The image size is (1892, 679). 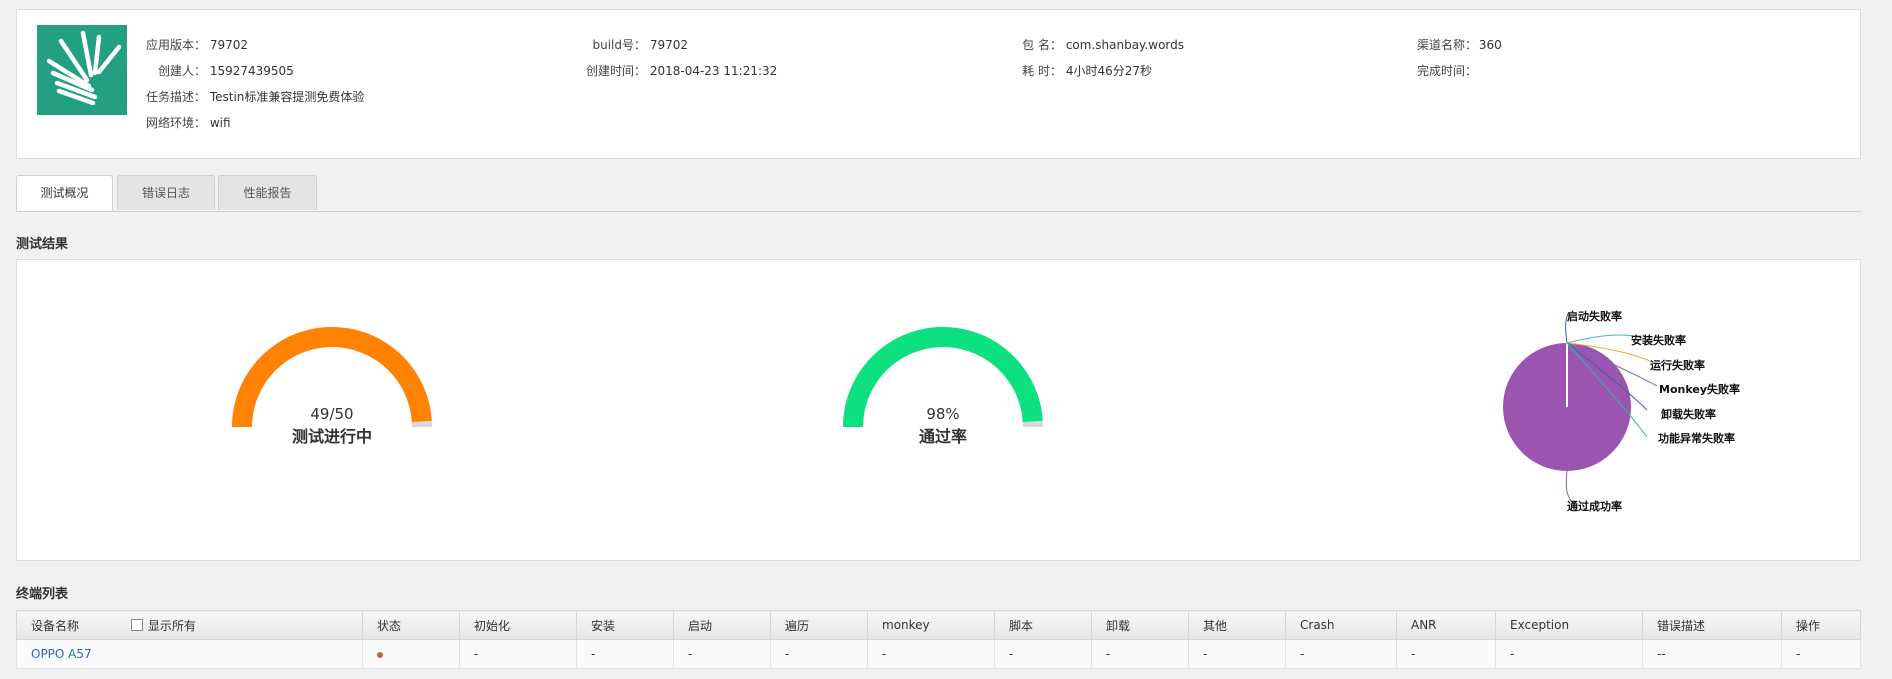 What do you see at coordinates (615, 71) in the screenshot?
I see `created-time-label: 创建时间：` at bounding box center [615, 71].